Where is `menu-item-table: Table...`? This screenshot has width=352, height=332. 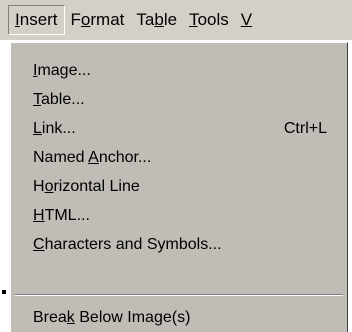 menu-item-table: Table... is located at coordinates (185, 100).